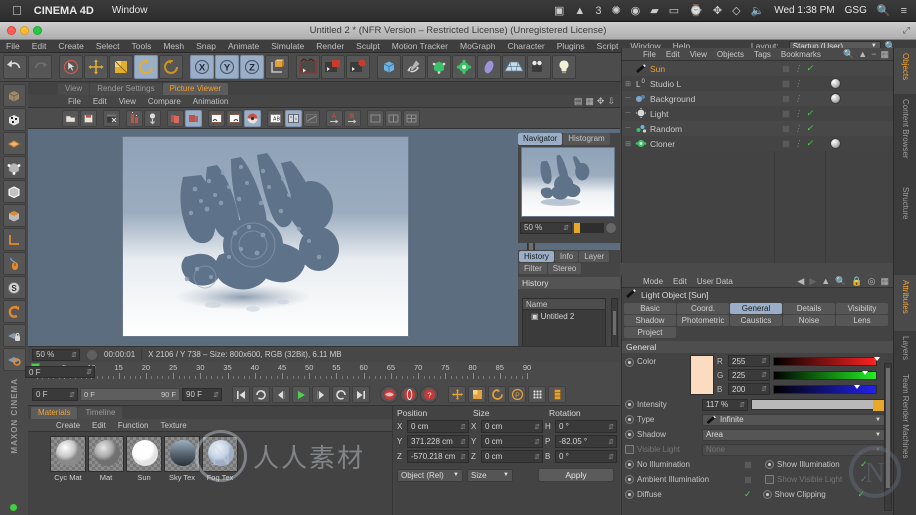 The width and height of the screenshot is (916, 515). I want to click on transport-range-slider: 0 F 90 F, so click(130, 394).